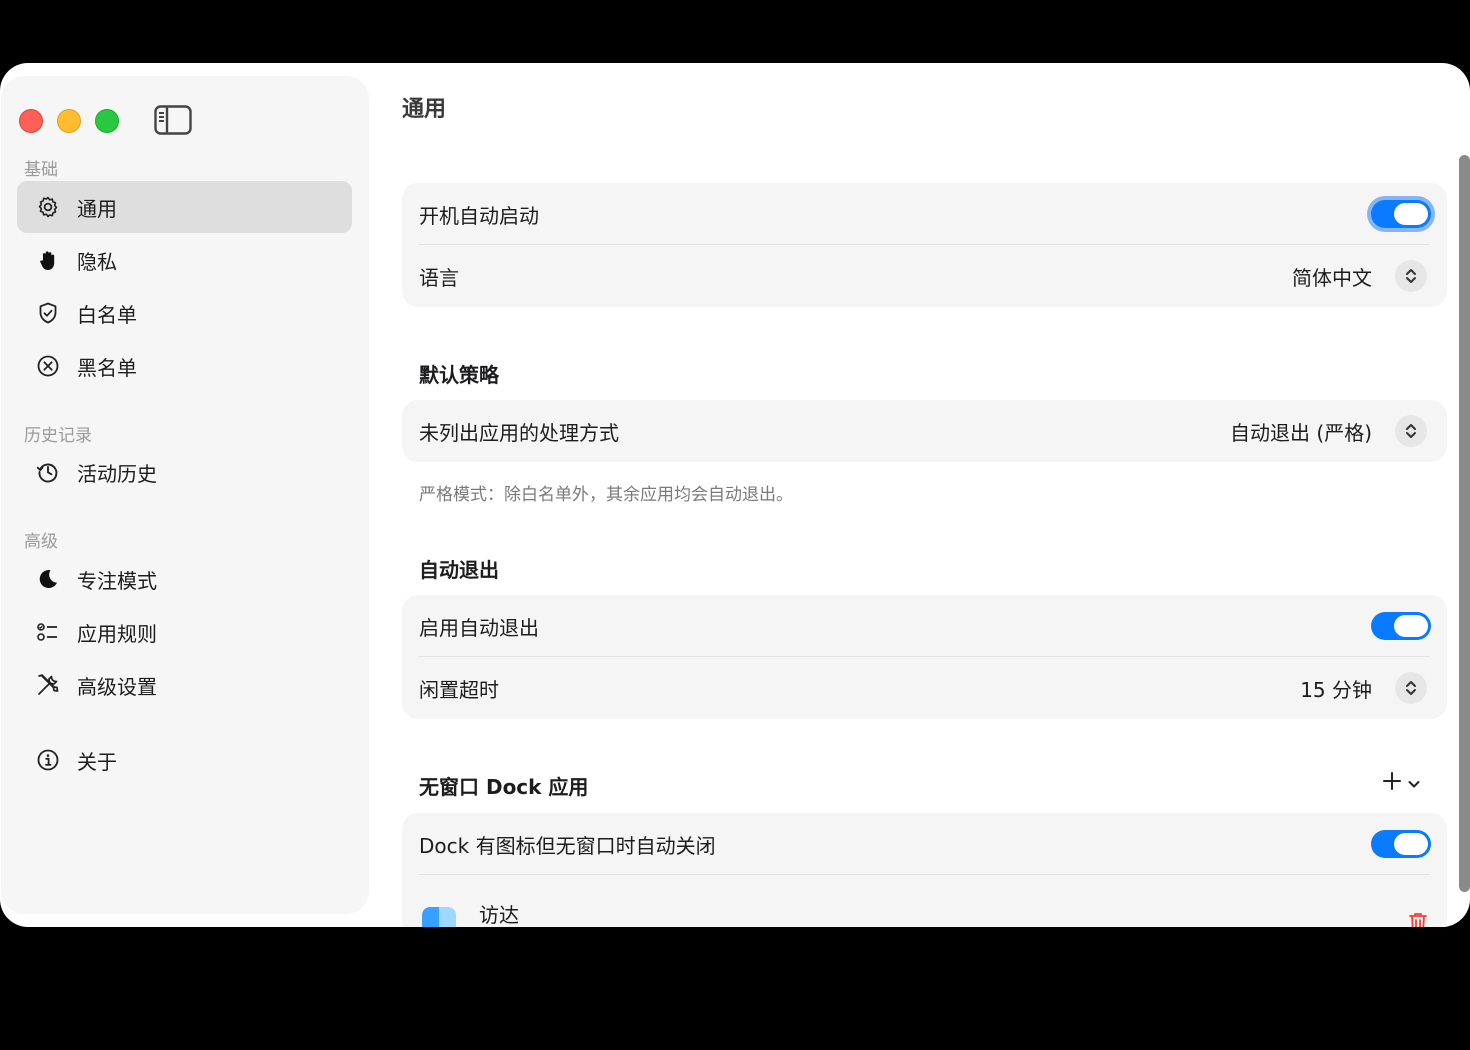 This screenshot has width=1470, height=1050. I want to click on idle-timeout-row: 闲置超时 15 分钟, so click(924, 688).